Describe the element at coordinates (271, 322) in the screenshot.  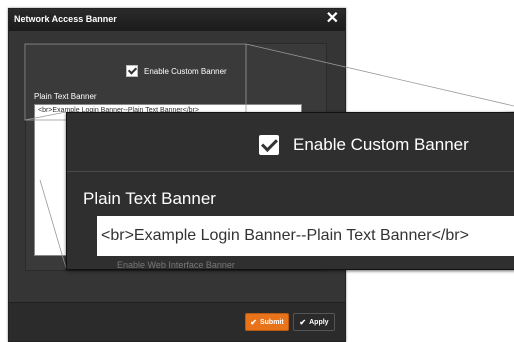
I see `submit-label: Submit` at that location.